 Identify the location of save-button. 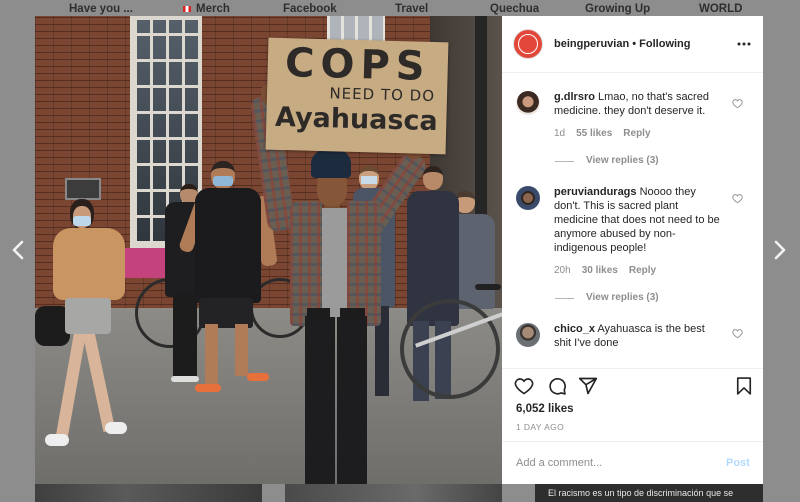
(744, 386).